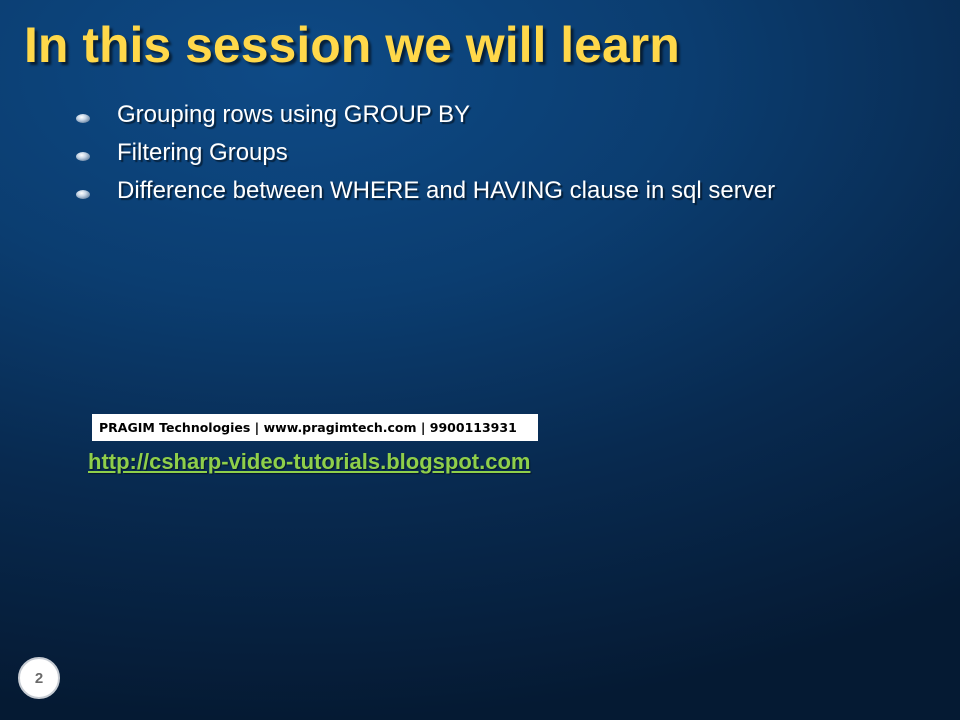 The width and height of the screenshot is (960, 720). I want to click on slide-title: In this session we will learn, so click(352, 45).